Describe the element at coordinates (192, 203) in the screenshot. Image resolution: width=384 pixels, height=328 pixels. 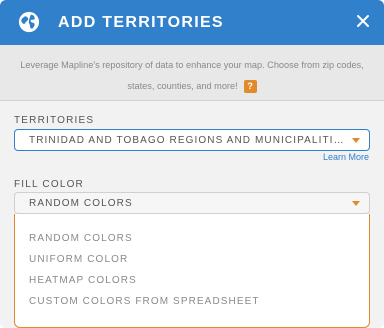
I see `fill-color-select: RANDOM COLORS` at that location.